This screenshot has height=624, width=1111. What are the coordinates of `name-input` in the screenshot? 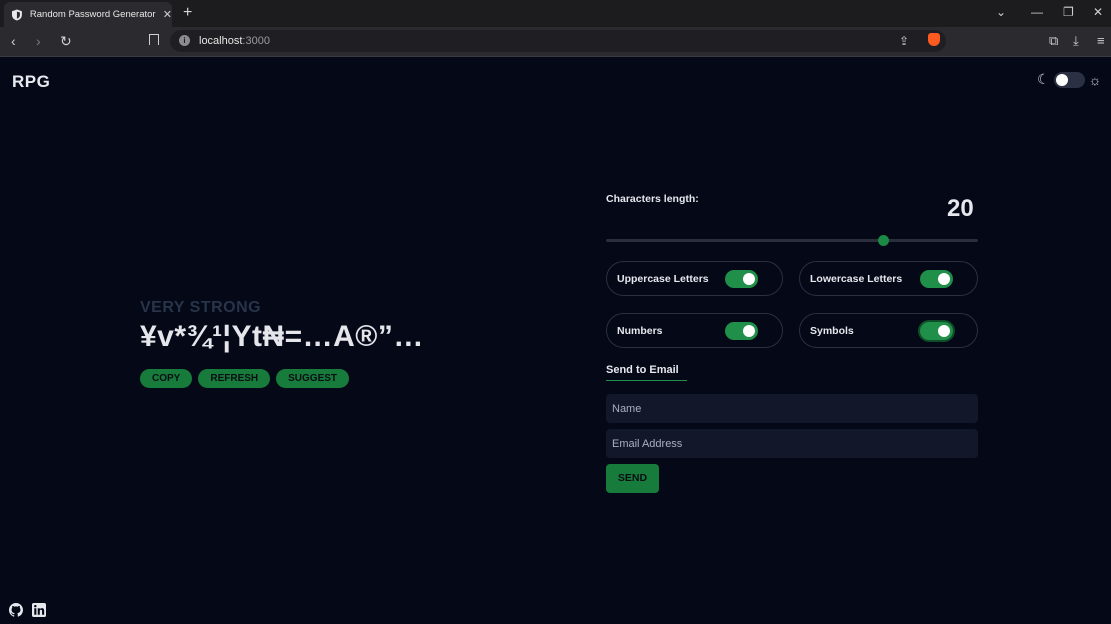 It's located at (792, 408).